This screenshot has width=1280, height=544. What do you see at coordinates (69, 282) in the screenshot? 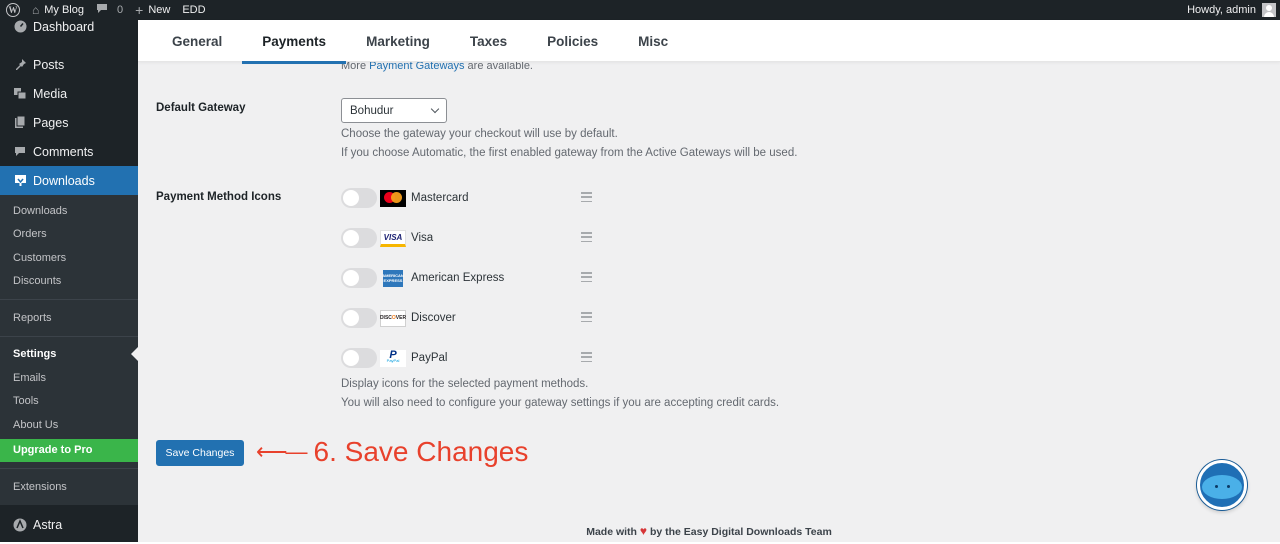
I see `submenu-discounts: Discounts` at bounding box center [69, 282].